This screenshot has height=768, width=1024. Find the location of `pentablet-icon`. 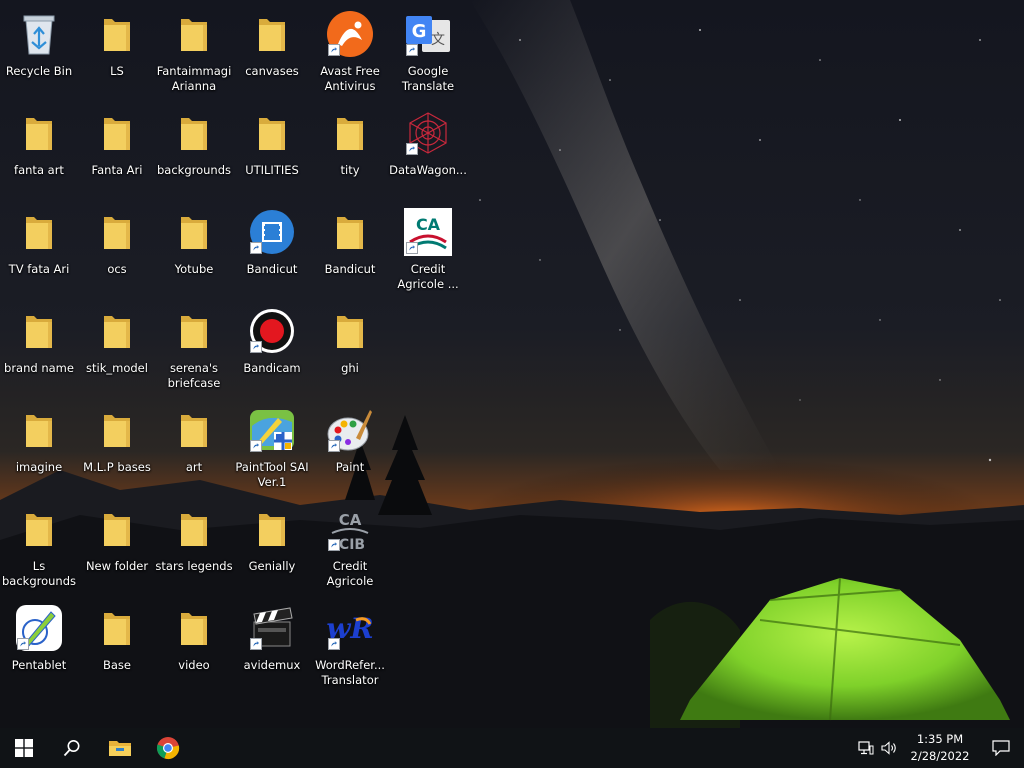

pentablet-icon is located at coordinates (39, 628).